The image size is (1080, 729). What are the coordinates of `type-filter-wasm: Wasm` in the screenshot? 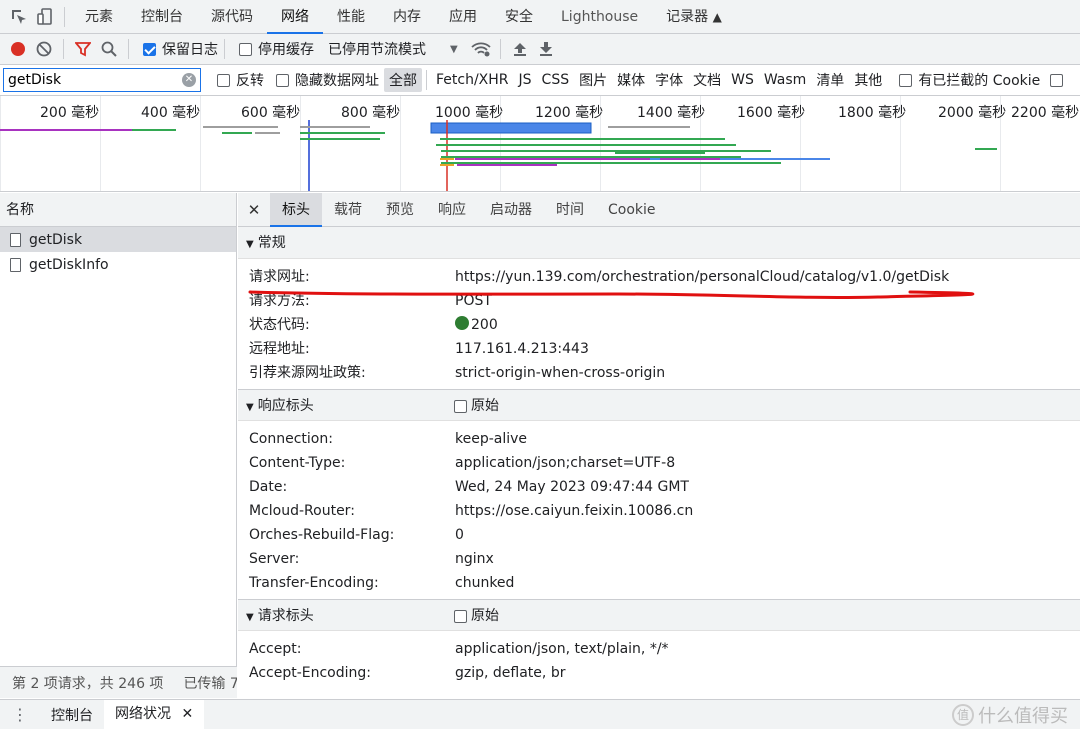 It's located at (785, 80).